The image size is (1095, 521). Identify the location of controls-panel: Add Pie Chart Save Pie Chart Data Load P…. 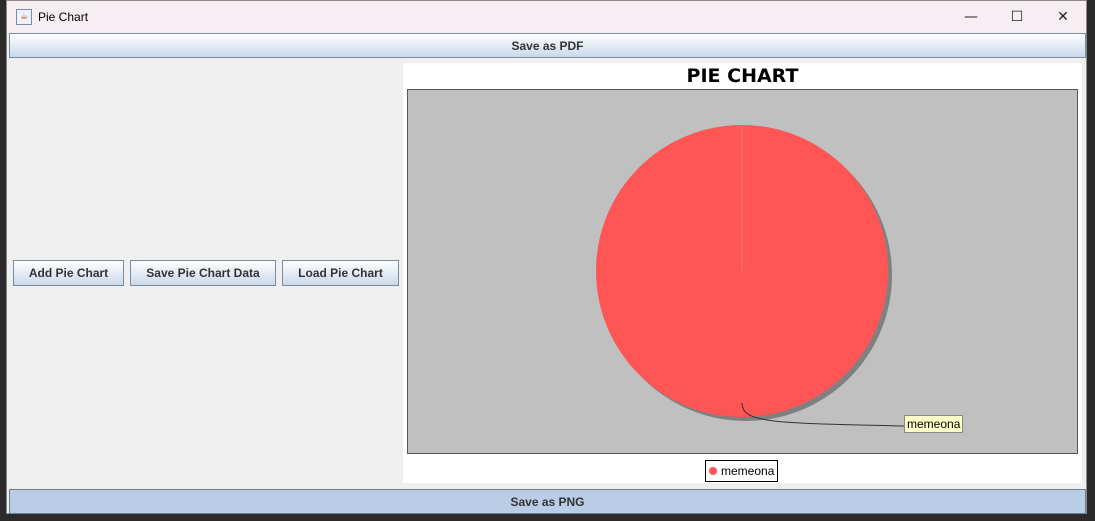
(206, 273).